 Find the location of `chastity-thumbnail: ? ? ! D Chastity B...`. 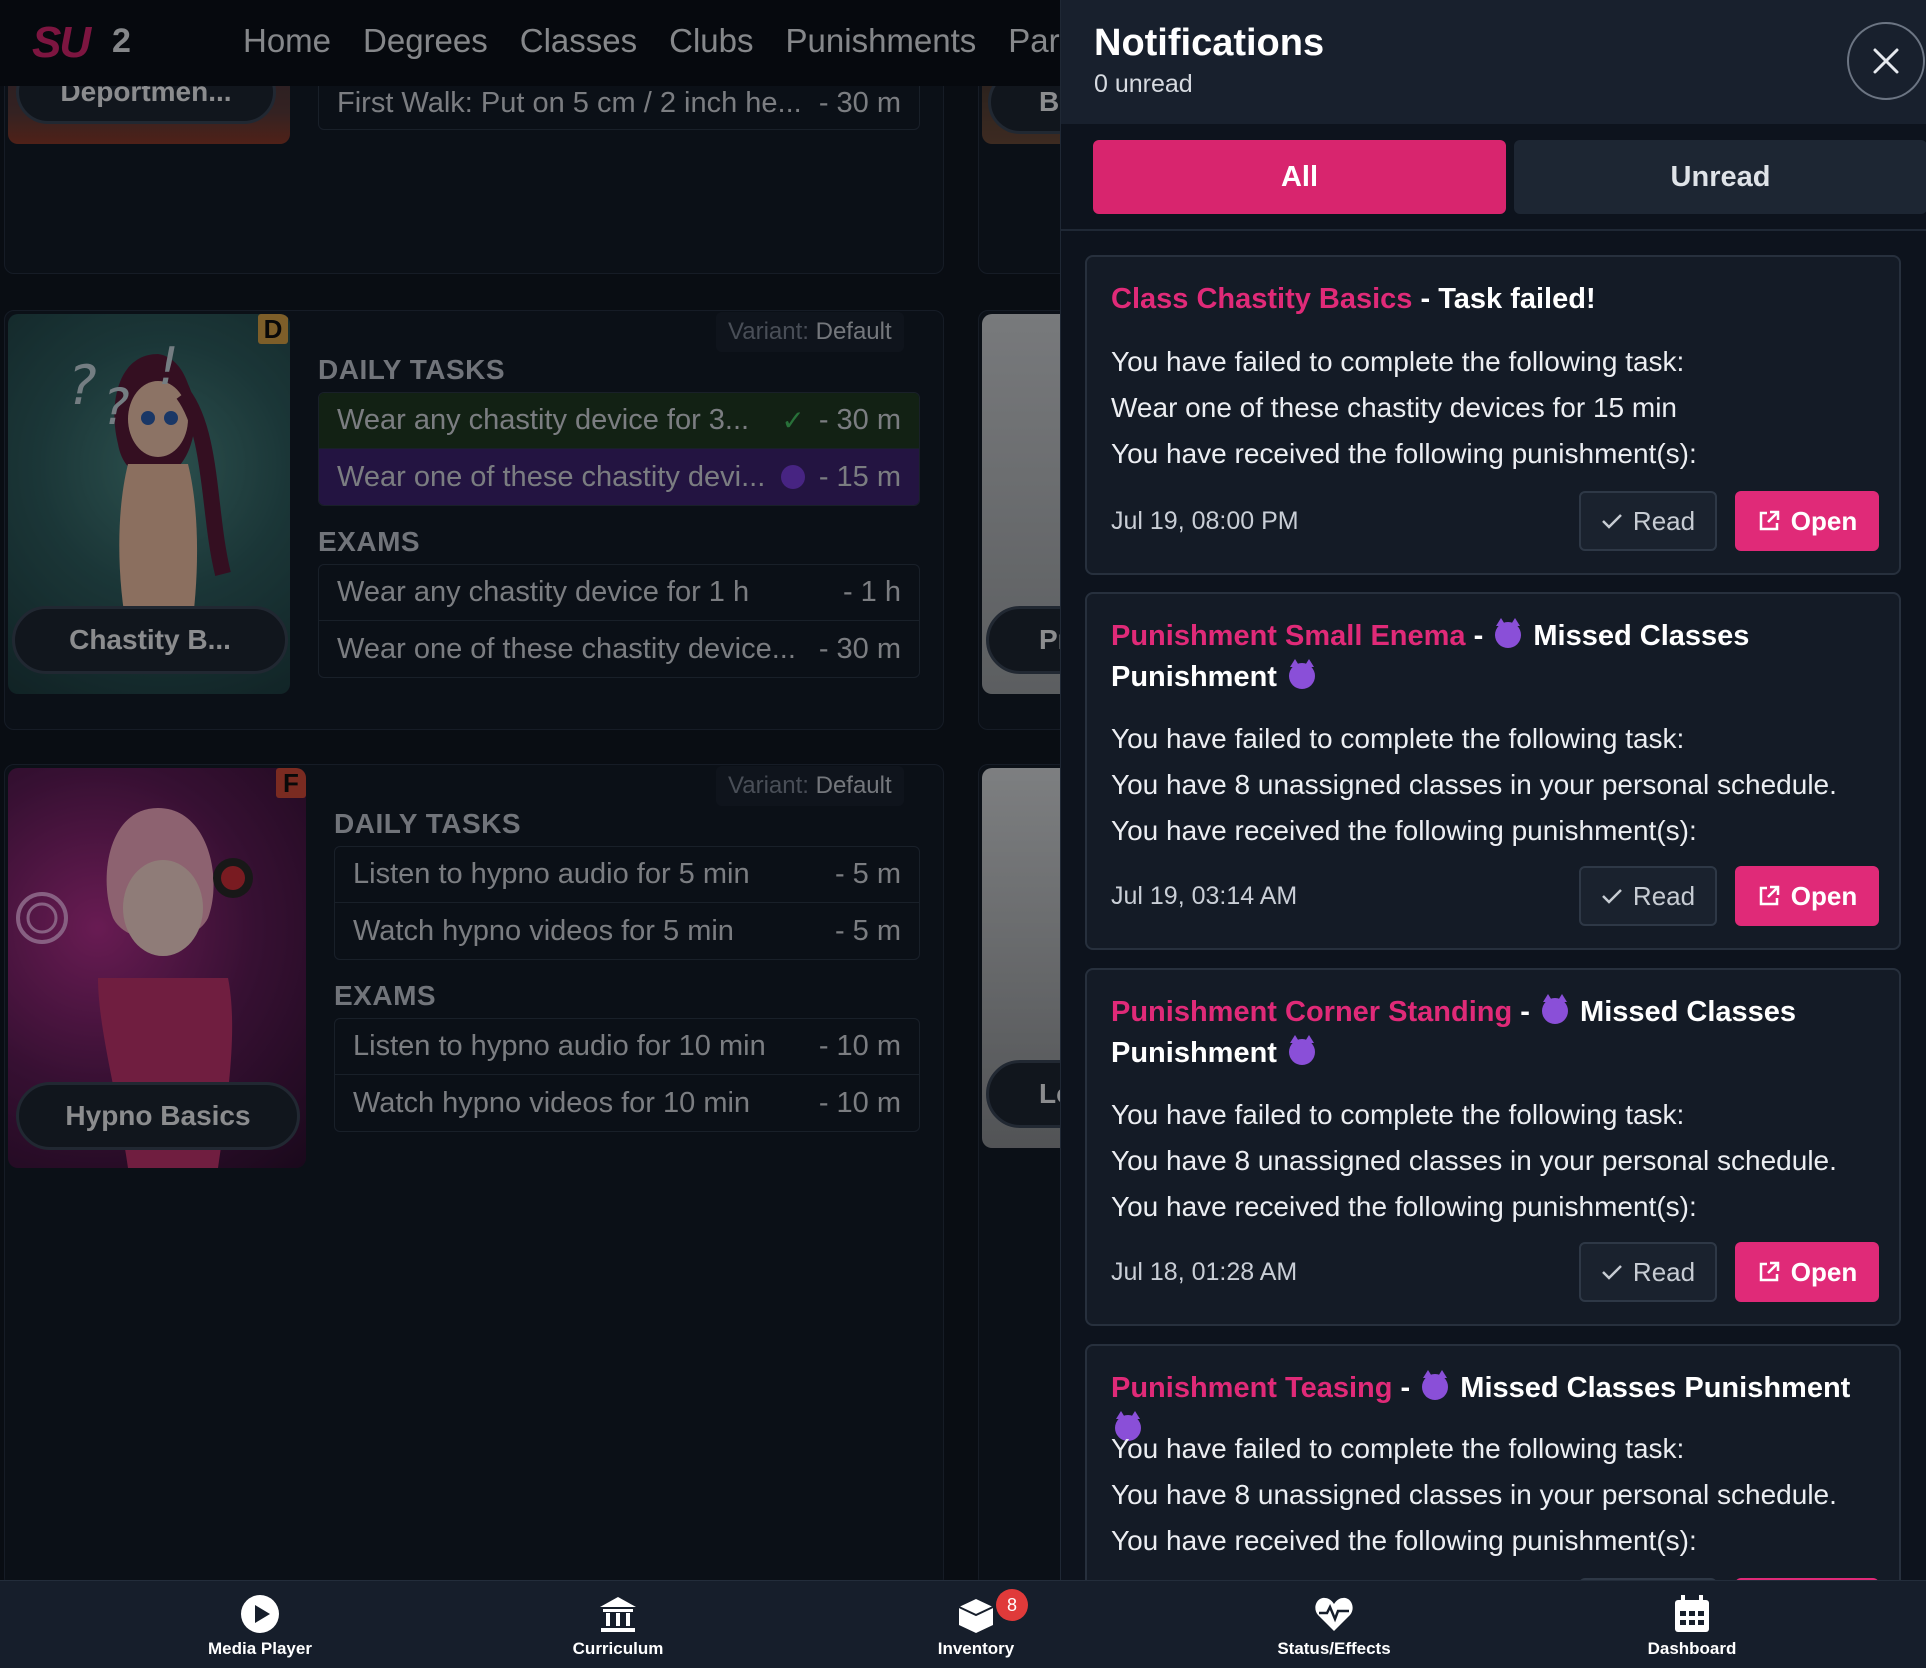

chastity-thumbnail: ? ? ! D Chastity B... is located at coordinates (149, 504).